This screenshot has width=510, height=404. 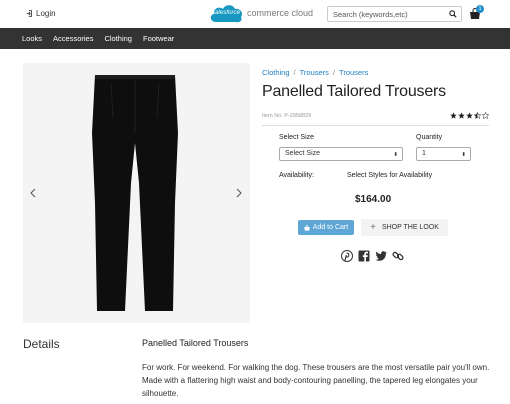 I want to click on availability-value: Select Styles for Availability, so click(x=390, y=175).